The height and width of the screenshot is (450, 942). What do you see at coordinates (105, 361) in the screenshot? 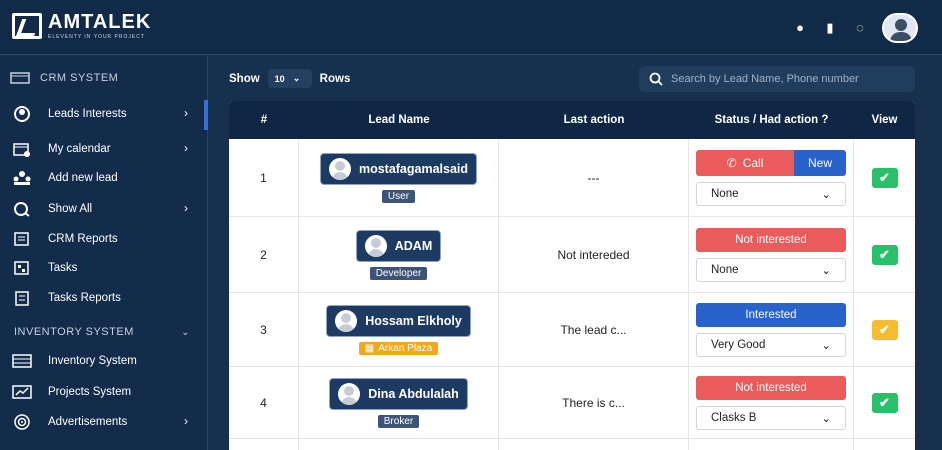
I see `sidebar-item-inventory-system: Inventory System` at bounding box center [105, 361].